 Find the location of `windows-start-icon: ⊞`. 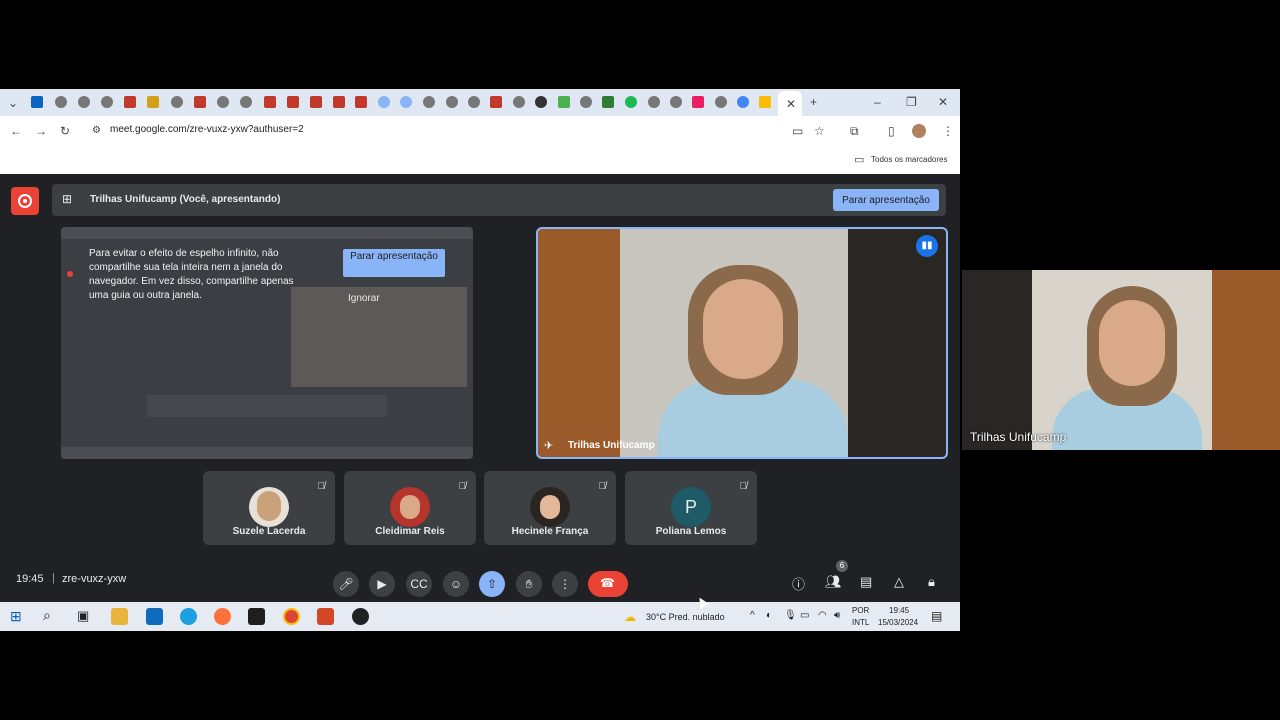

windows-start-icon: ⊞ is located at coordinates (16, 616).